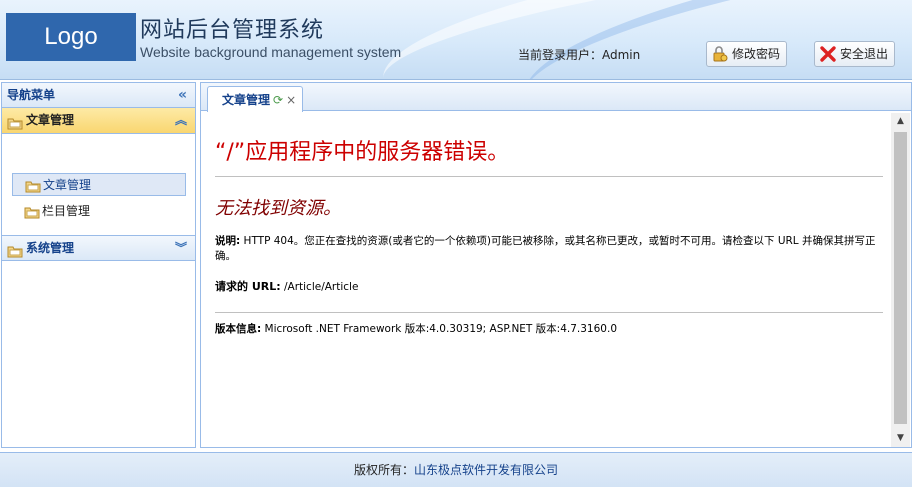 The image size is (912, 487). Describe the element at coordinates (828, 54) in the screenshot. I see `close-x-icon` at that location.